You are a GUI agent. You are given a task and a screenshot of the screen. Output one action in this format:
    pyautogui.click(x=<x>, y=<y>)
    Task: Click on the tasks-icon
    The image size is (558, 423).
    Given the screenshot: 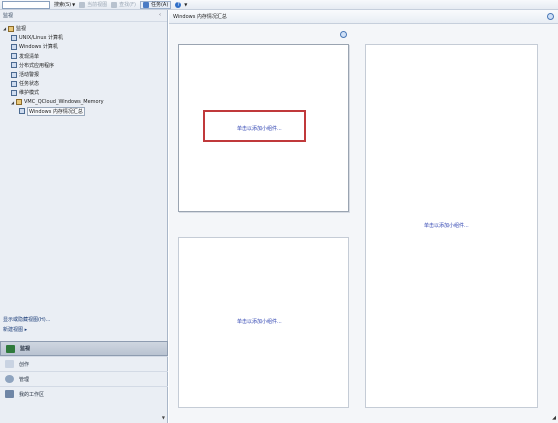 What is the action you would take?
    pyautogui.click(x=145, y=4)
    